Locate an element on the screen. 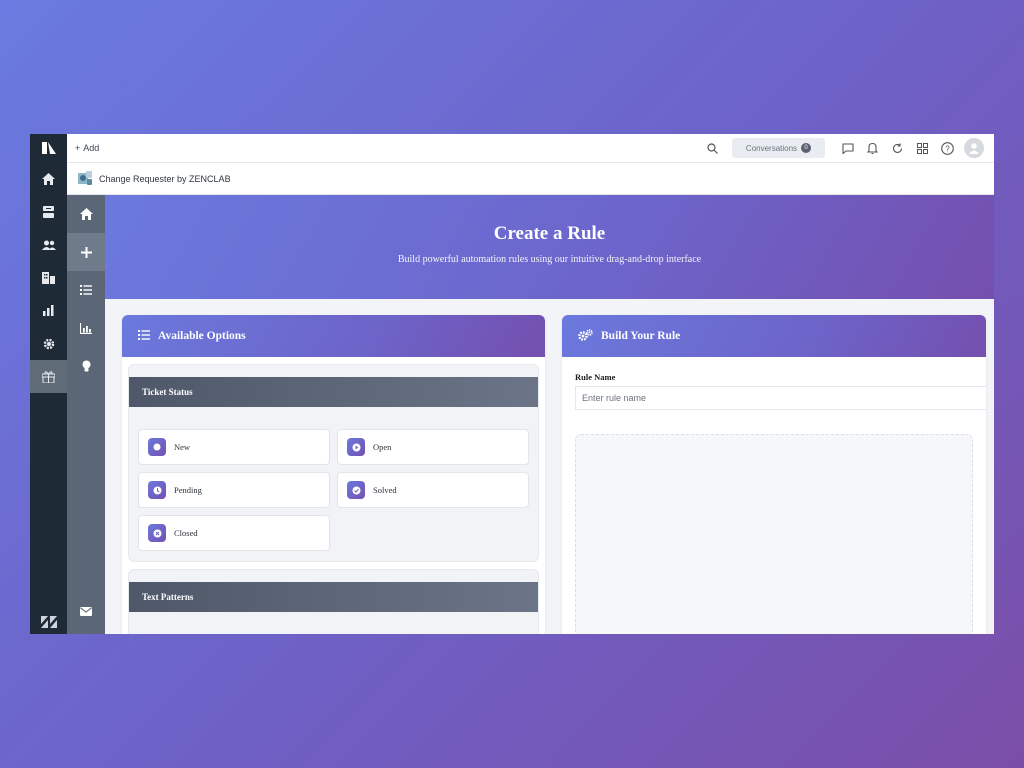 The width and height of the screenshot is (1024, 768). clock-icon is located at coordinates (157, 490).